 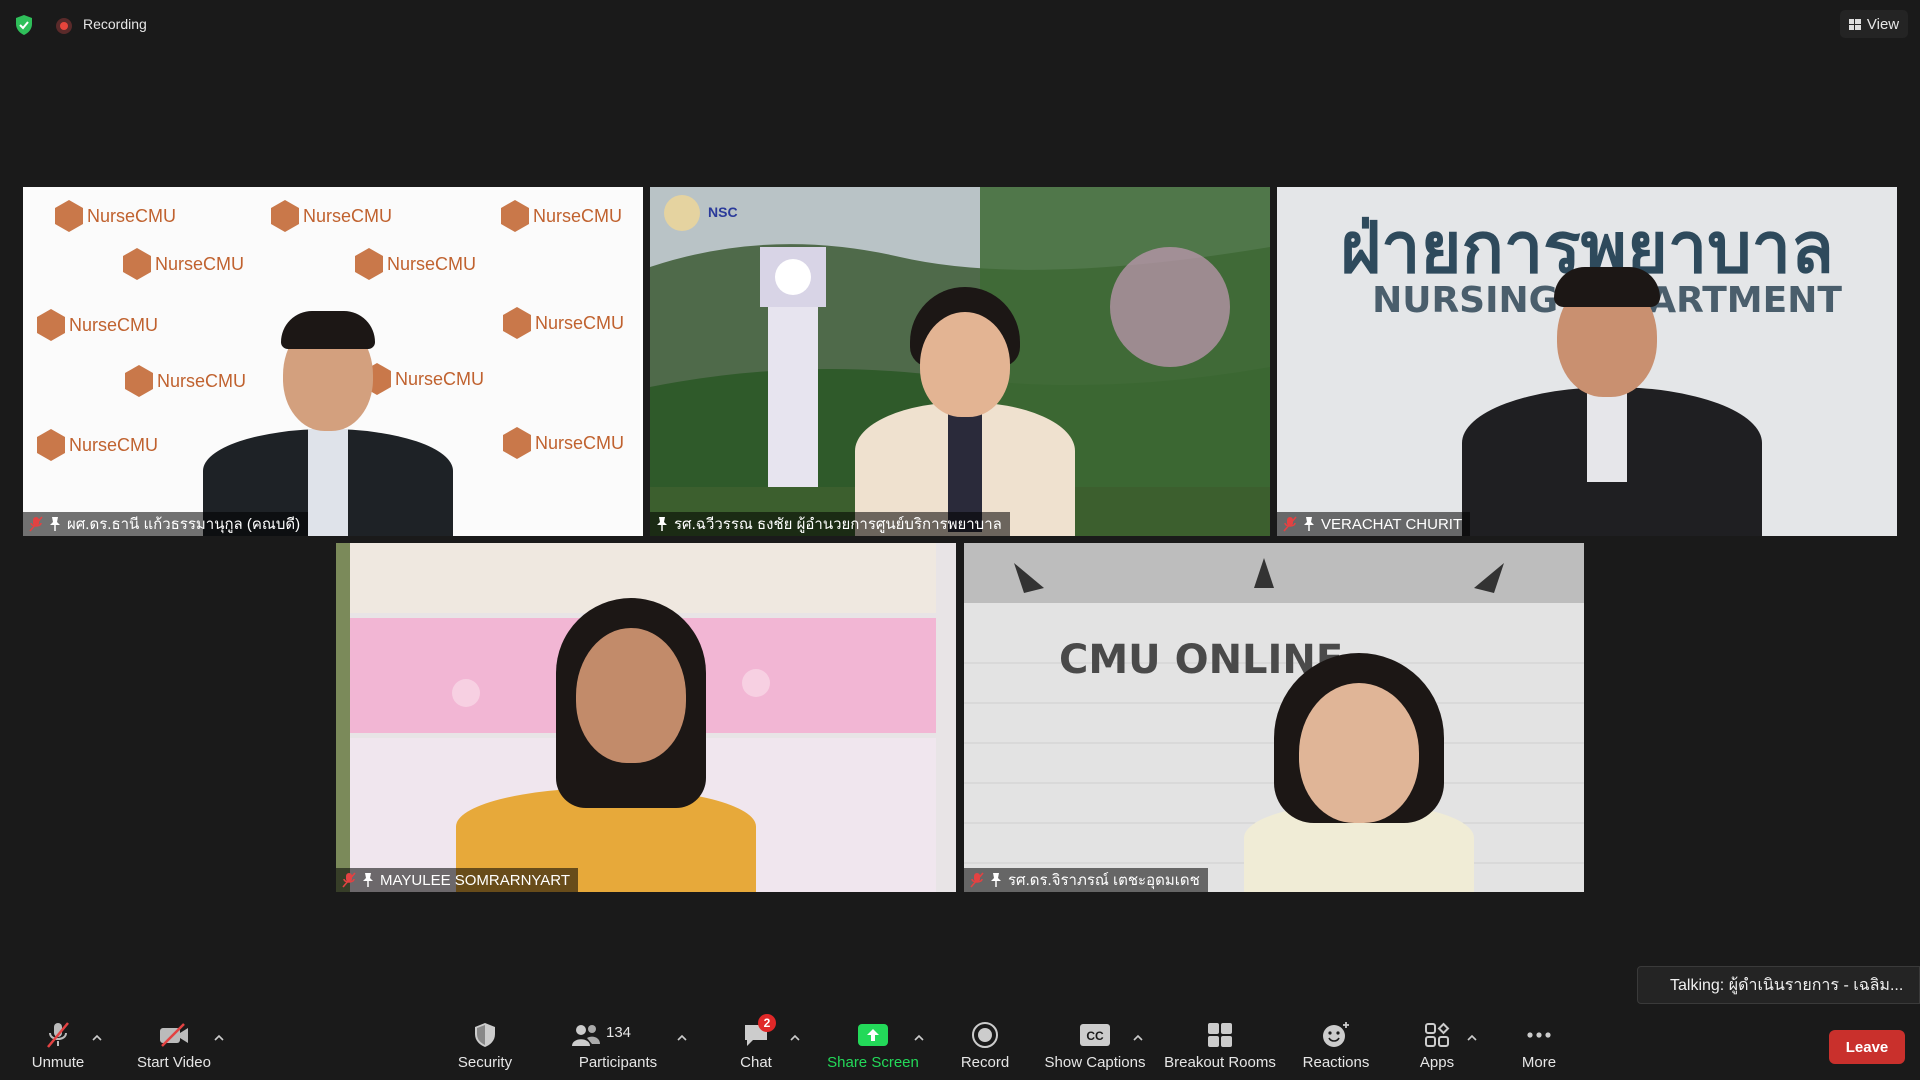 I want to click on view-button: View, so click(x=1874, y=24).